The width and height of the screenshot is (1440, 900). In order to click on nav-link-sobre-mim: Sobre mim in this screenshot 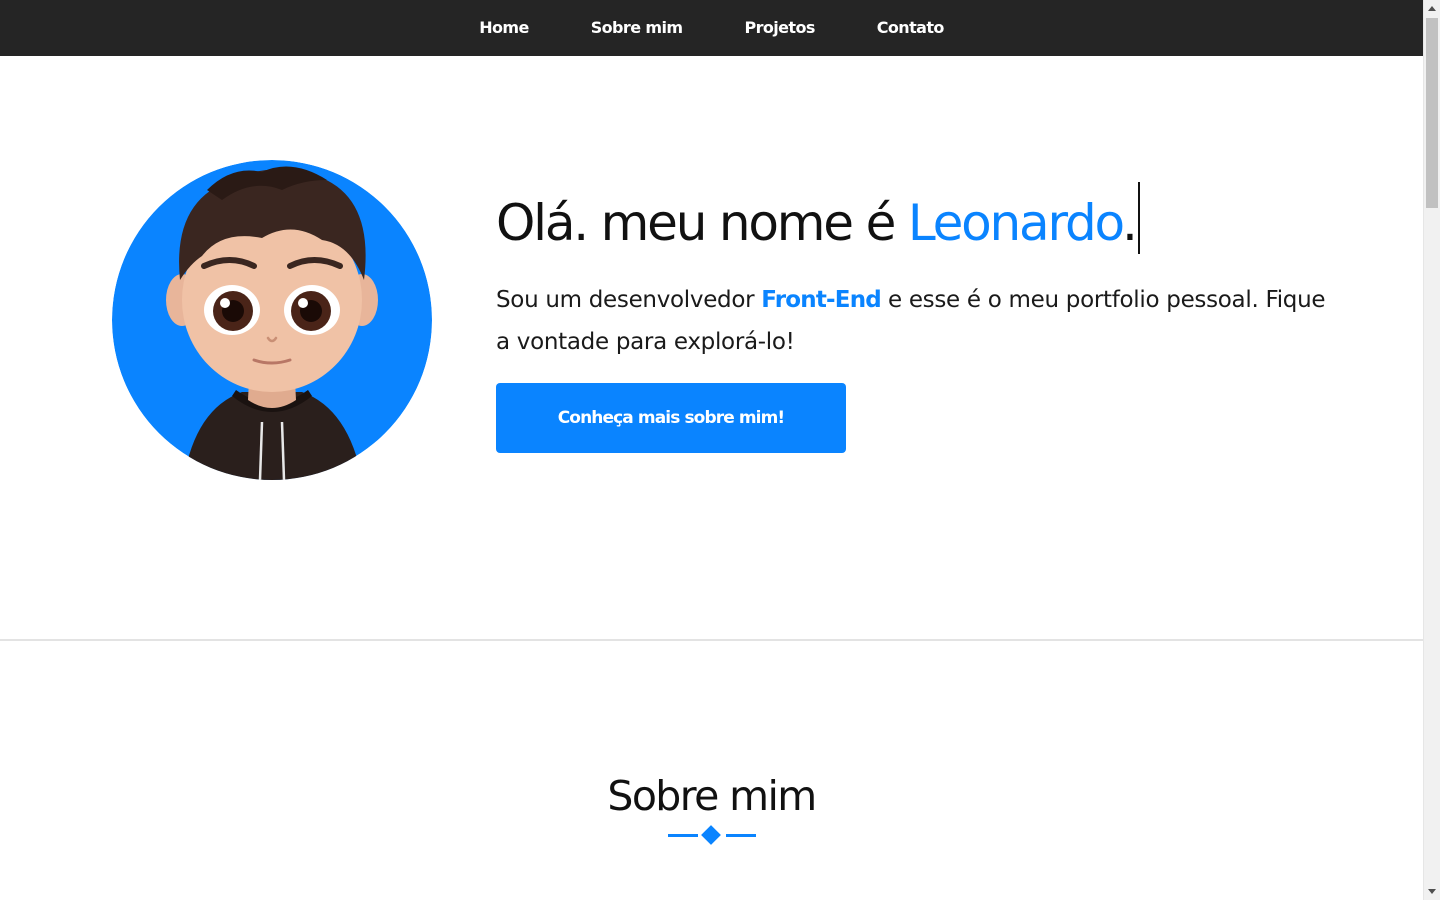, I will do `click(637, 28)`.